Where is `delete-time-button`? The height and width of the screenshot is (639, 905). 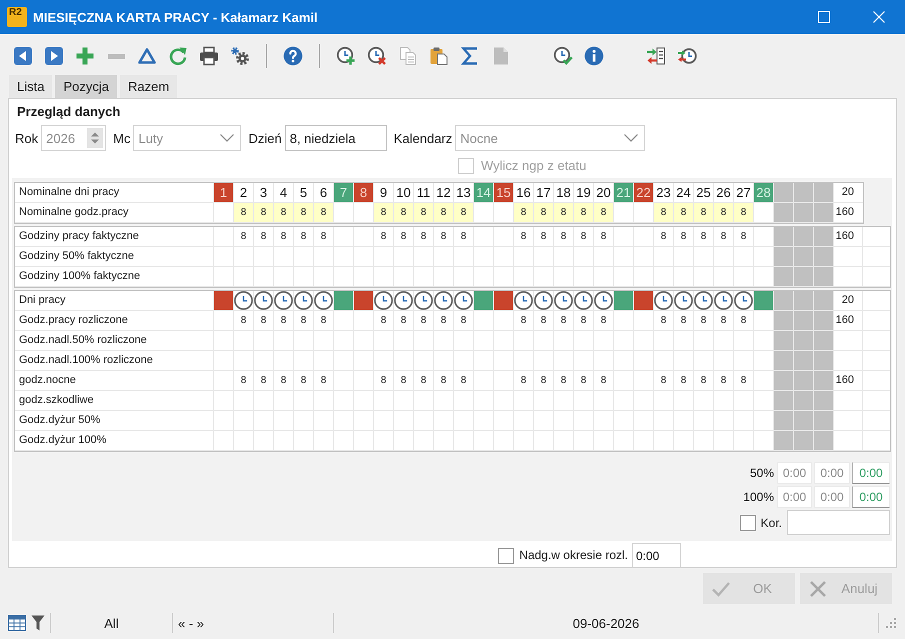
delete-time-button is located at coordinates (377, 56).